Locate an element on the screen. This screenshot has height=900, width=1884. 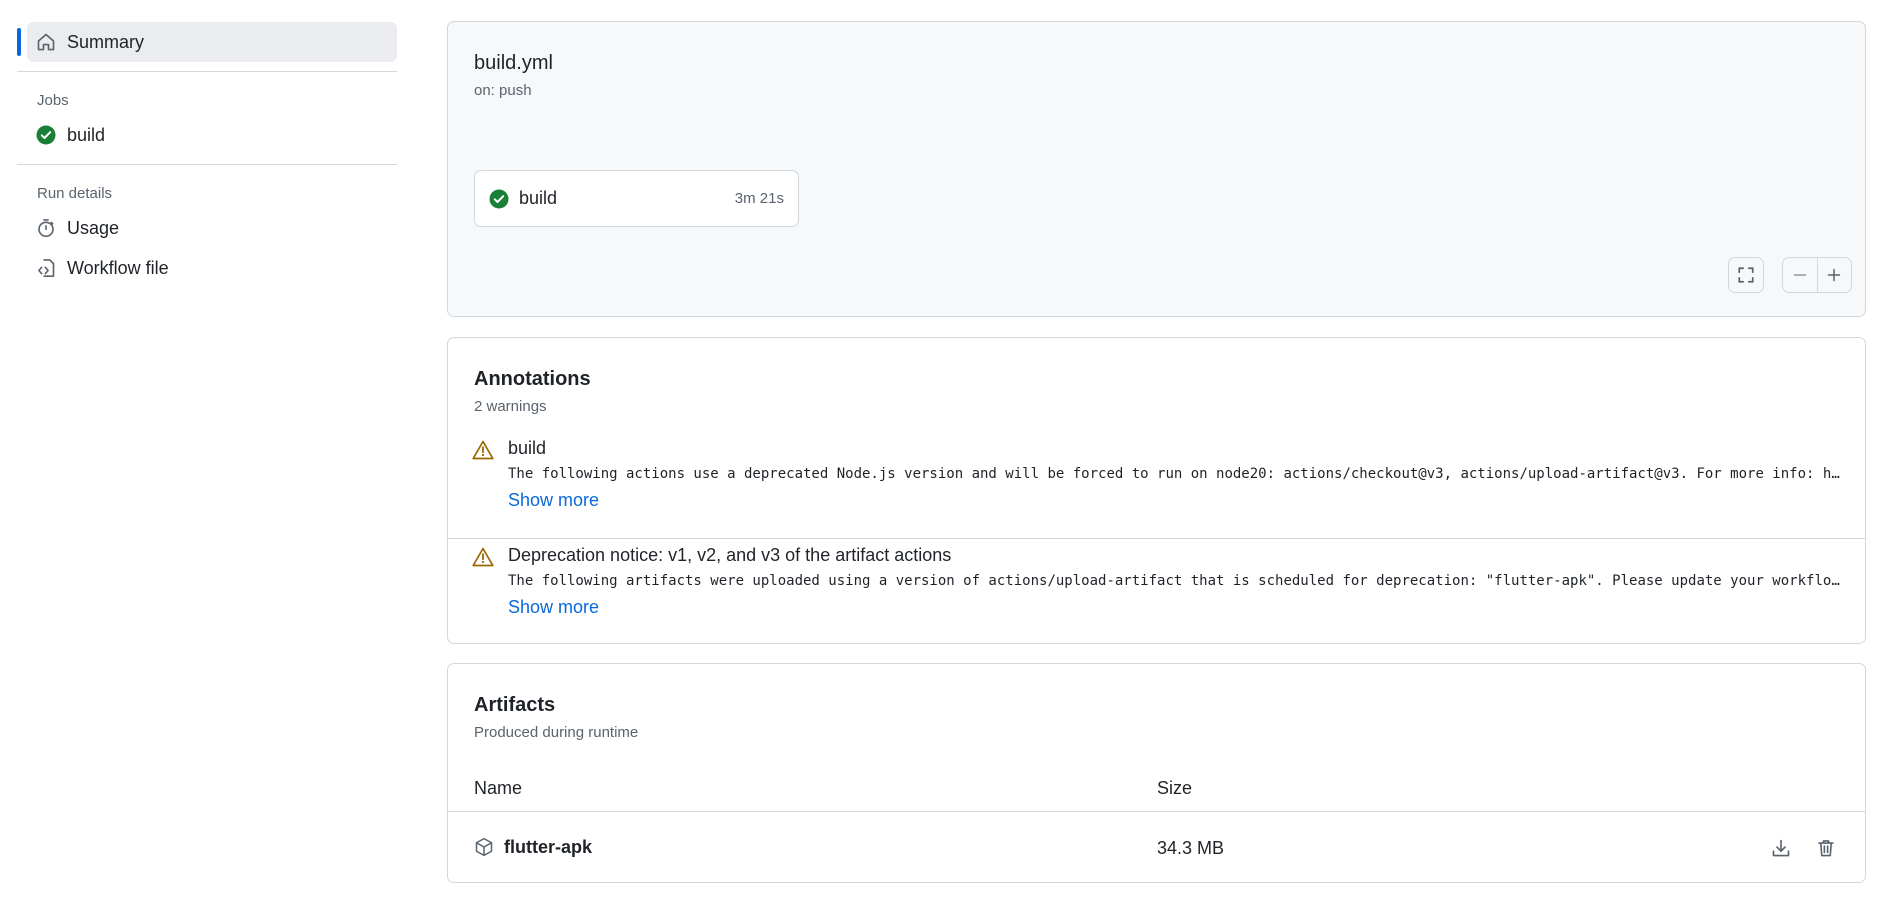
trash-icon is located at coordinates (1826, 848).